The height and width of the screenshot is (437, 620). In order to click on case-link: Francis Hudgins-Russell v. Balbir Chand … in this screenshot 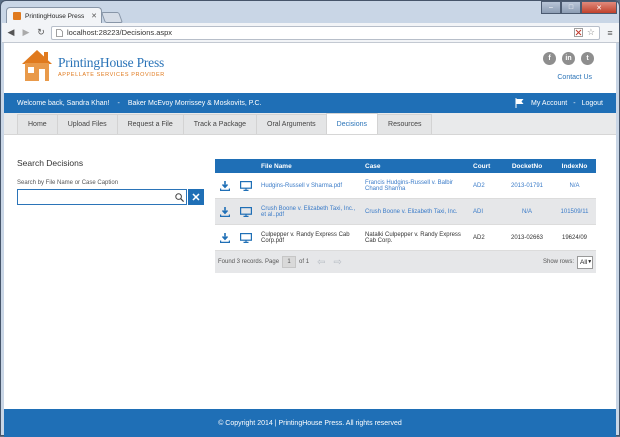, I will do `click(415, 186)`.